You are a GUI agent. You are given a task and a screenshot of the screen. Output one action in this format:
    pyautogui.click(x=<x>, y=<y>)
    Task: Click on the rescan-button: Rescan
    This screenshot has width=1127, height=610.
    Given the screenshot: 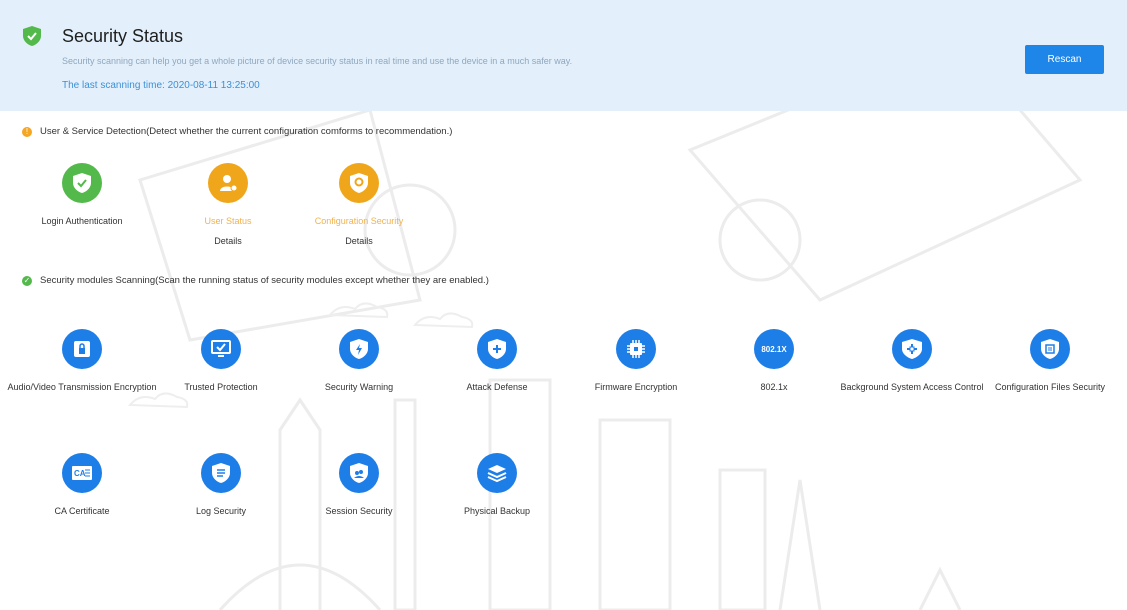 What is the action you would take?
    pyautogui.click(x=1064, y=59)
    